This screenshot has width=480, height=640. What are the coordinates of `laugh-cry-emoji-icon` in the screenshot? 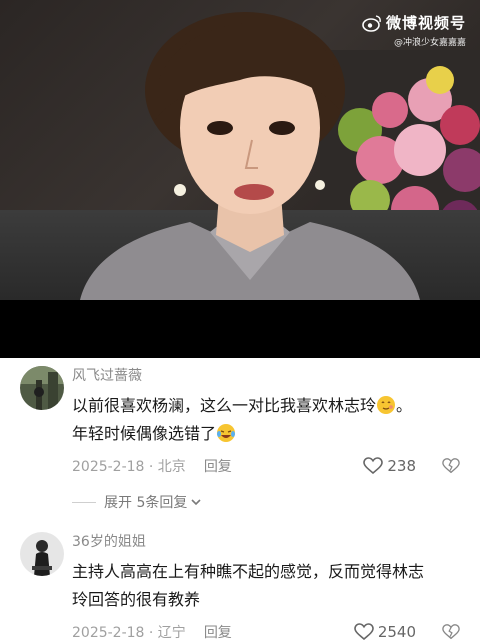 It's located at (226, 433).